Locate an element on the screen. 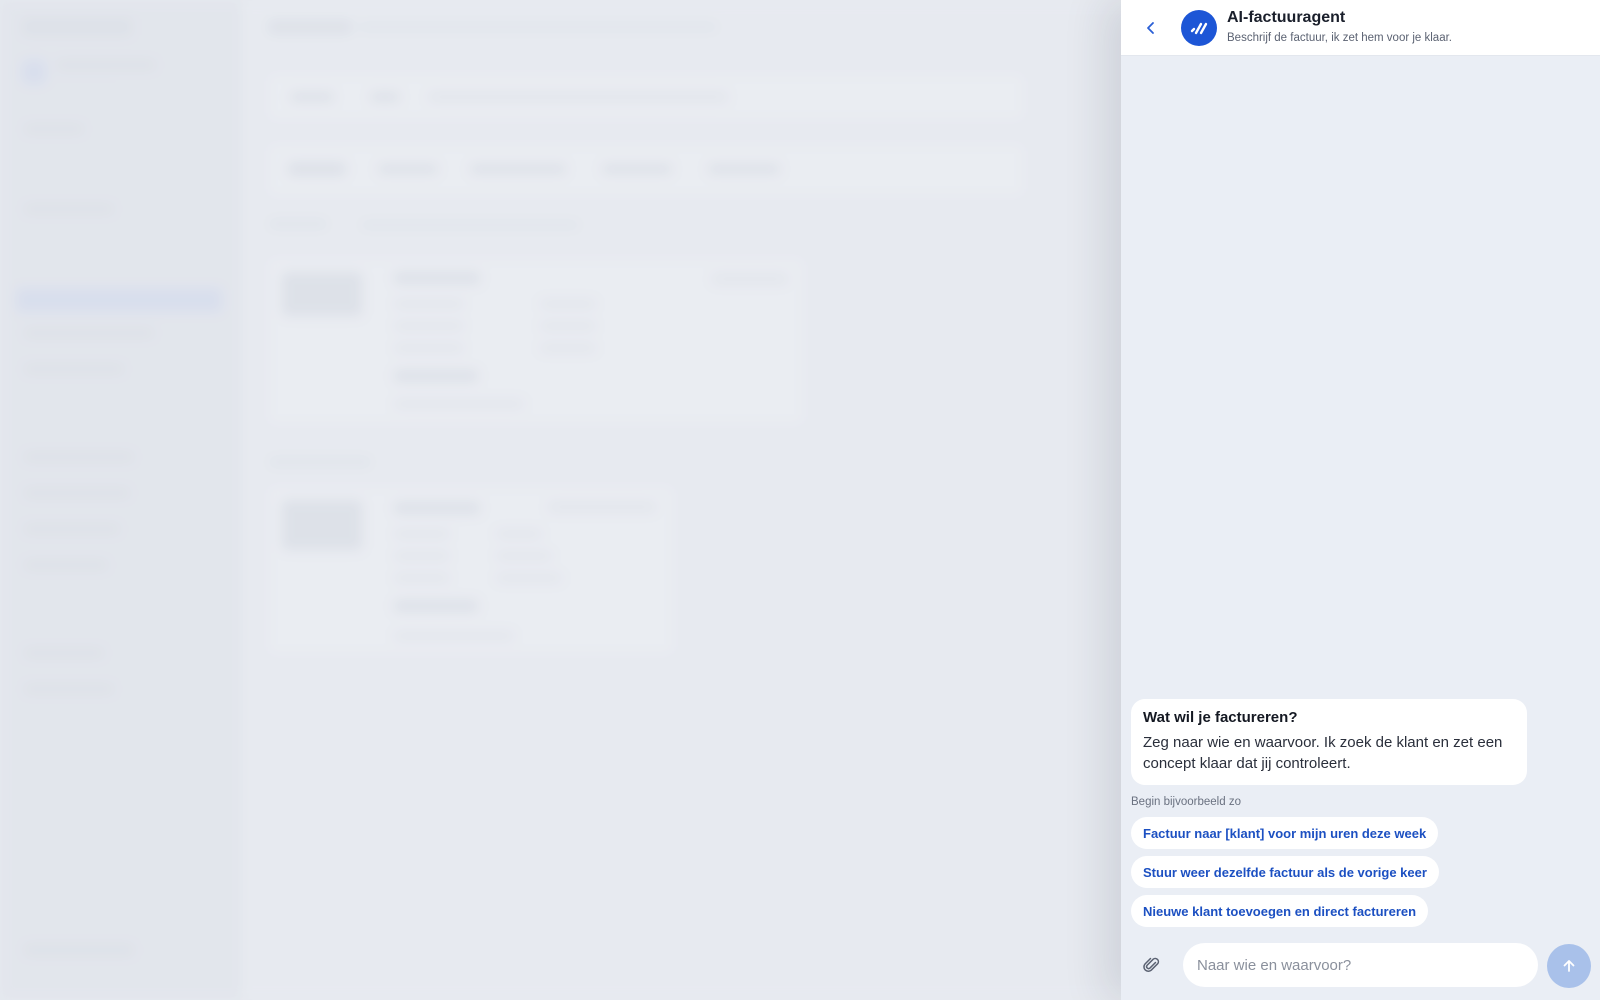  agent-avatar is located at coordinates (1199, 28).